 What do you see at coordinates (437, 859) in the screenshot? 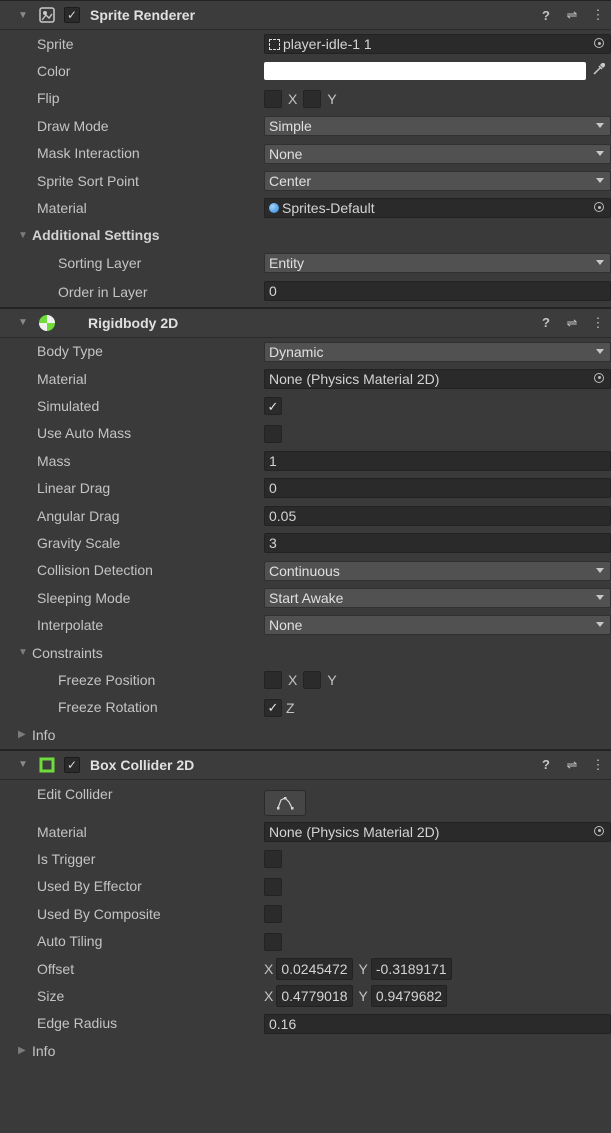
I see `is-trigger-wrap` at bounding box center [437, 859].